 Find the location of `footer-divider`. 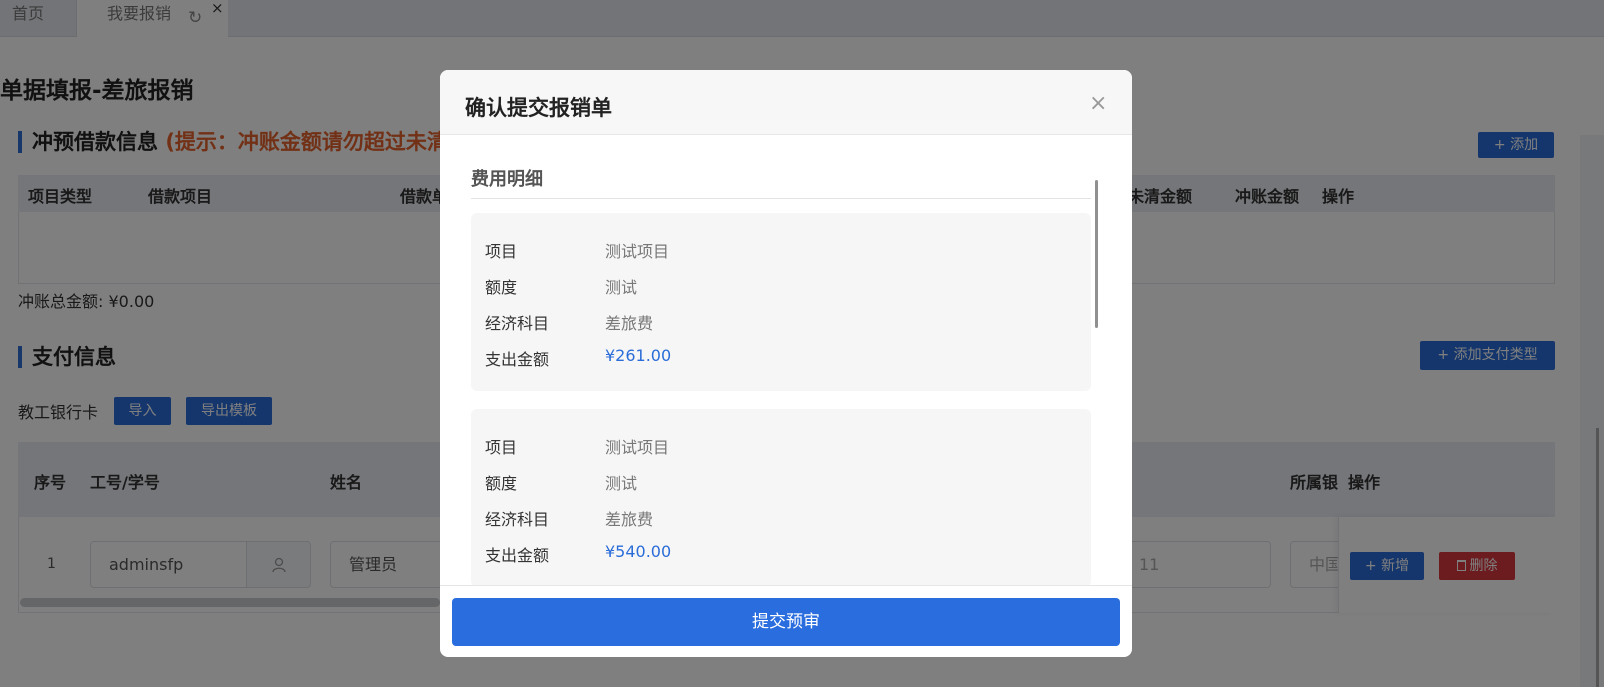

footer-divider is located at coordinates (786, 585).